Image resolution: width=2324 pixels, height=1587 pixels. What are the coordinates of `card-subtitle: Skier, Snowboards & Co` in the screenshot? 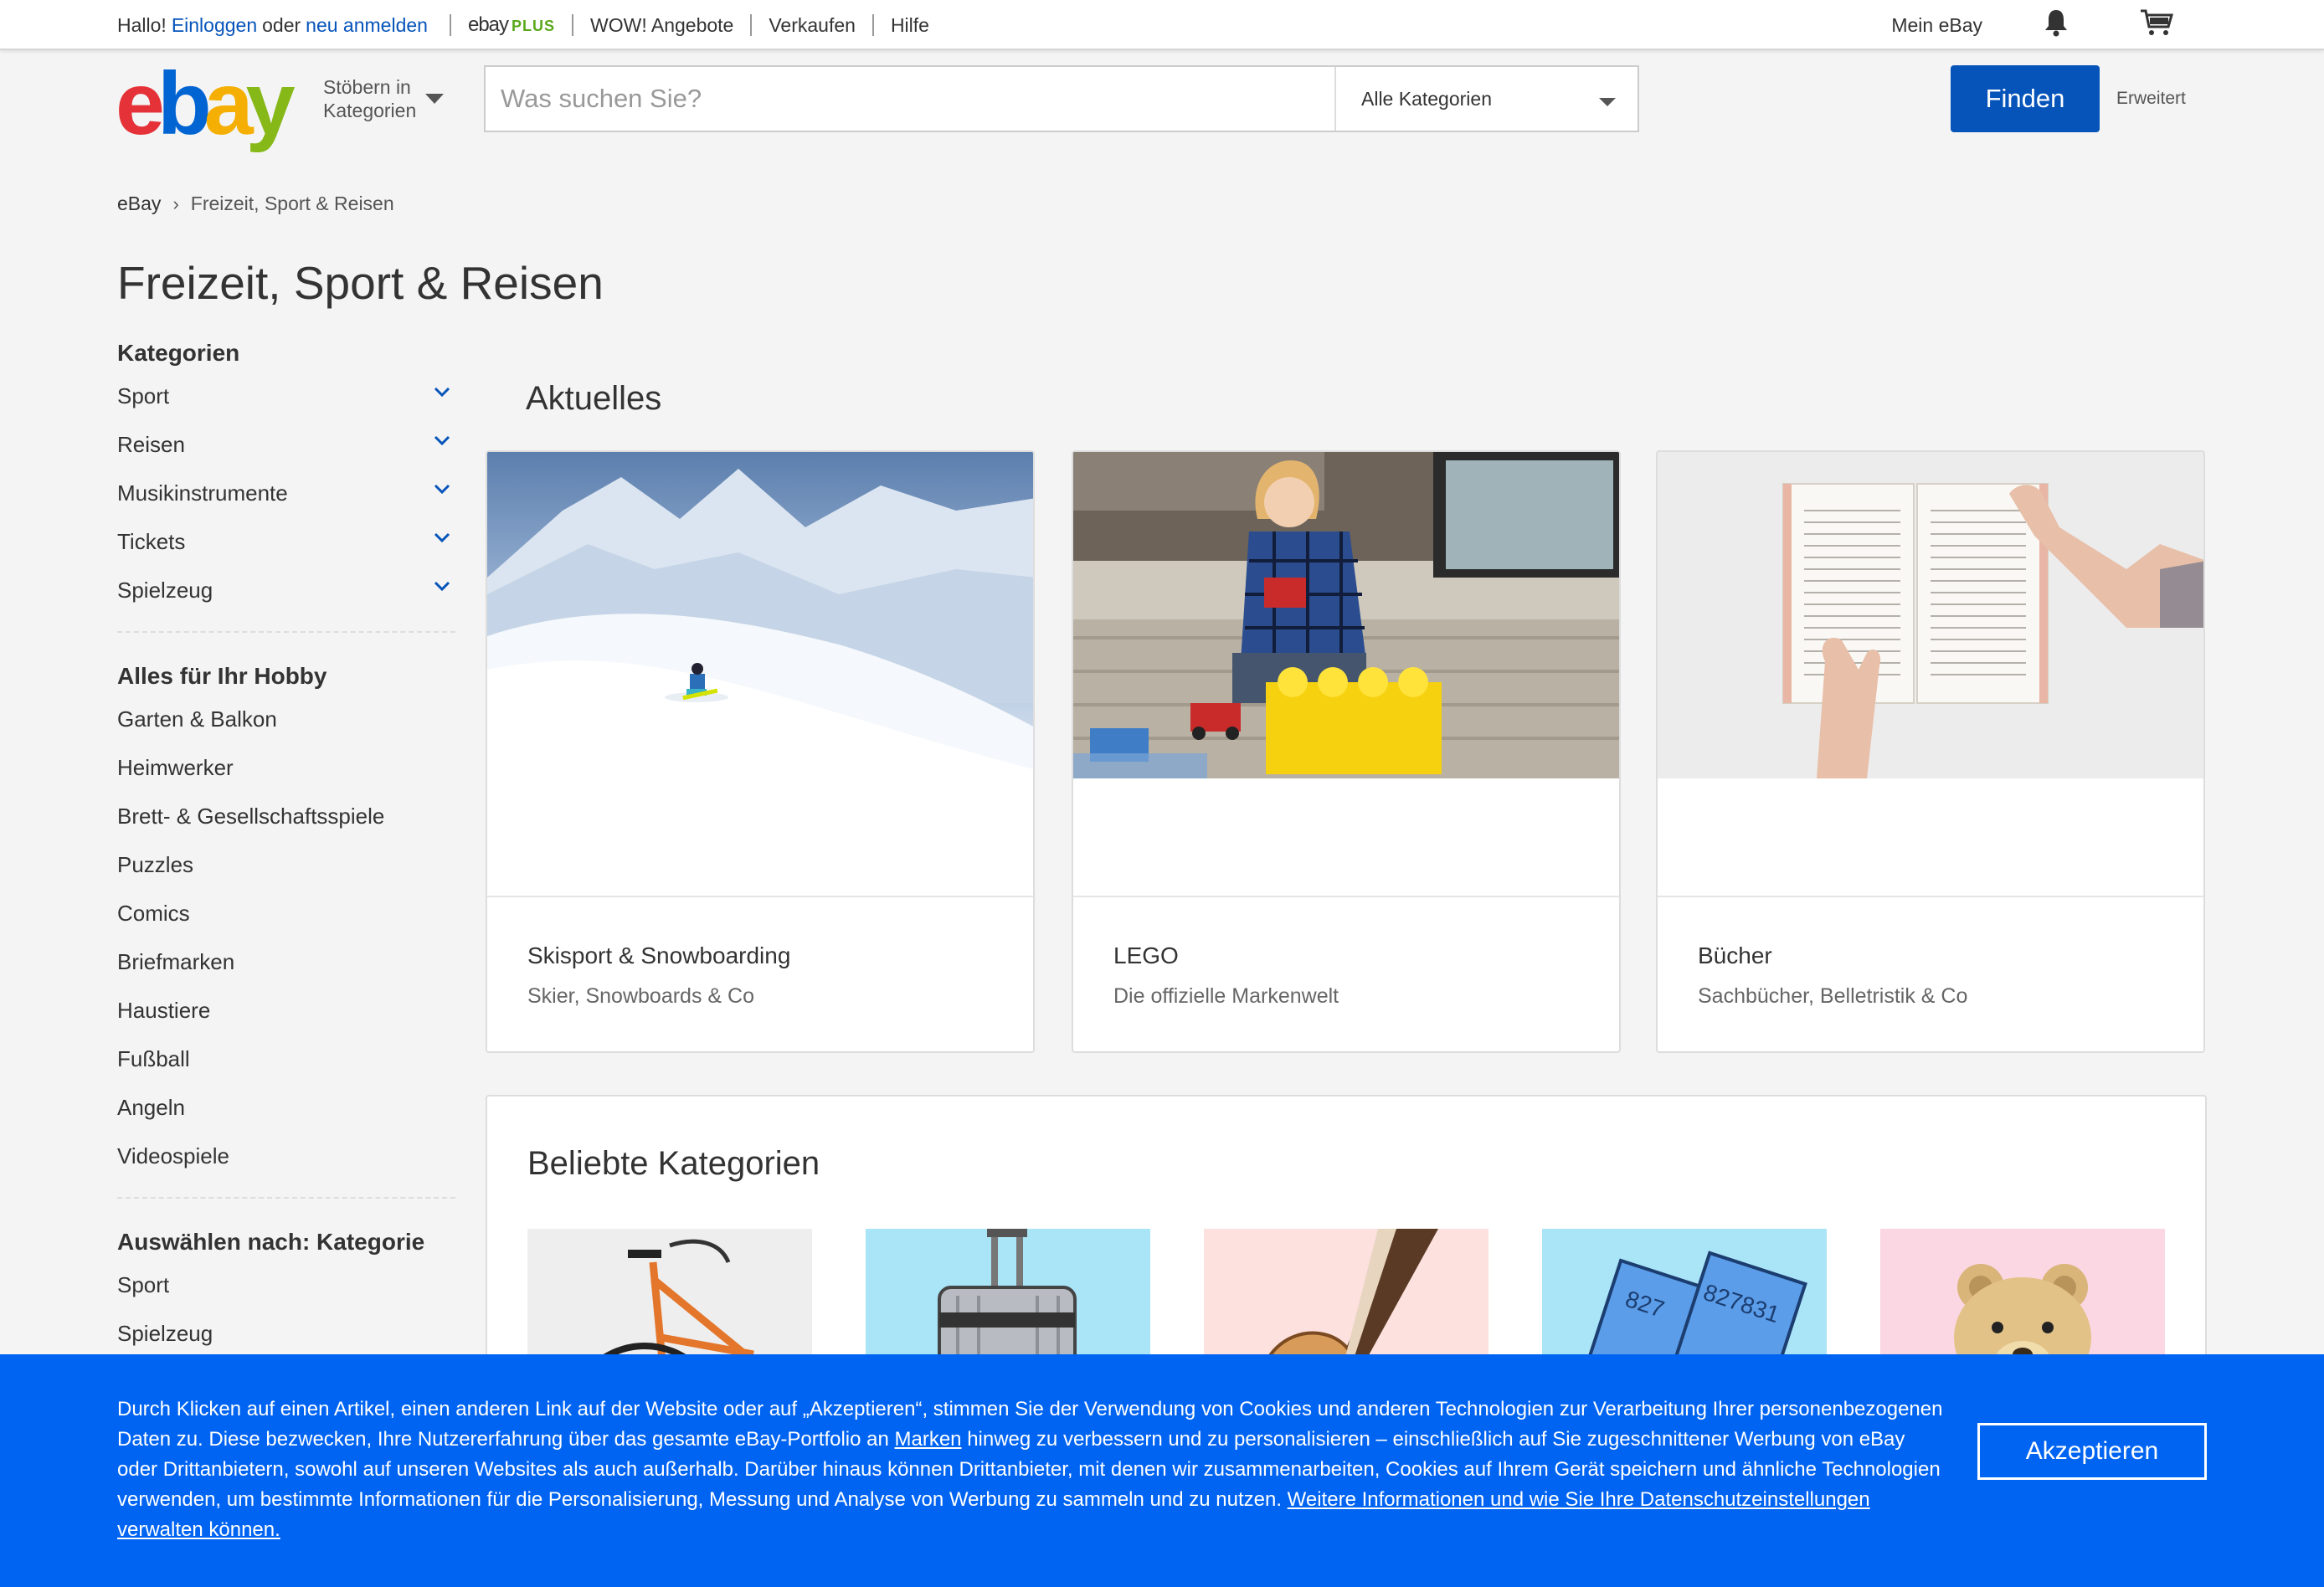 It's located at (640, 996).